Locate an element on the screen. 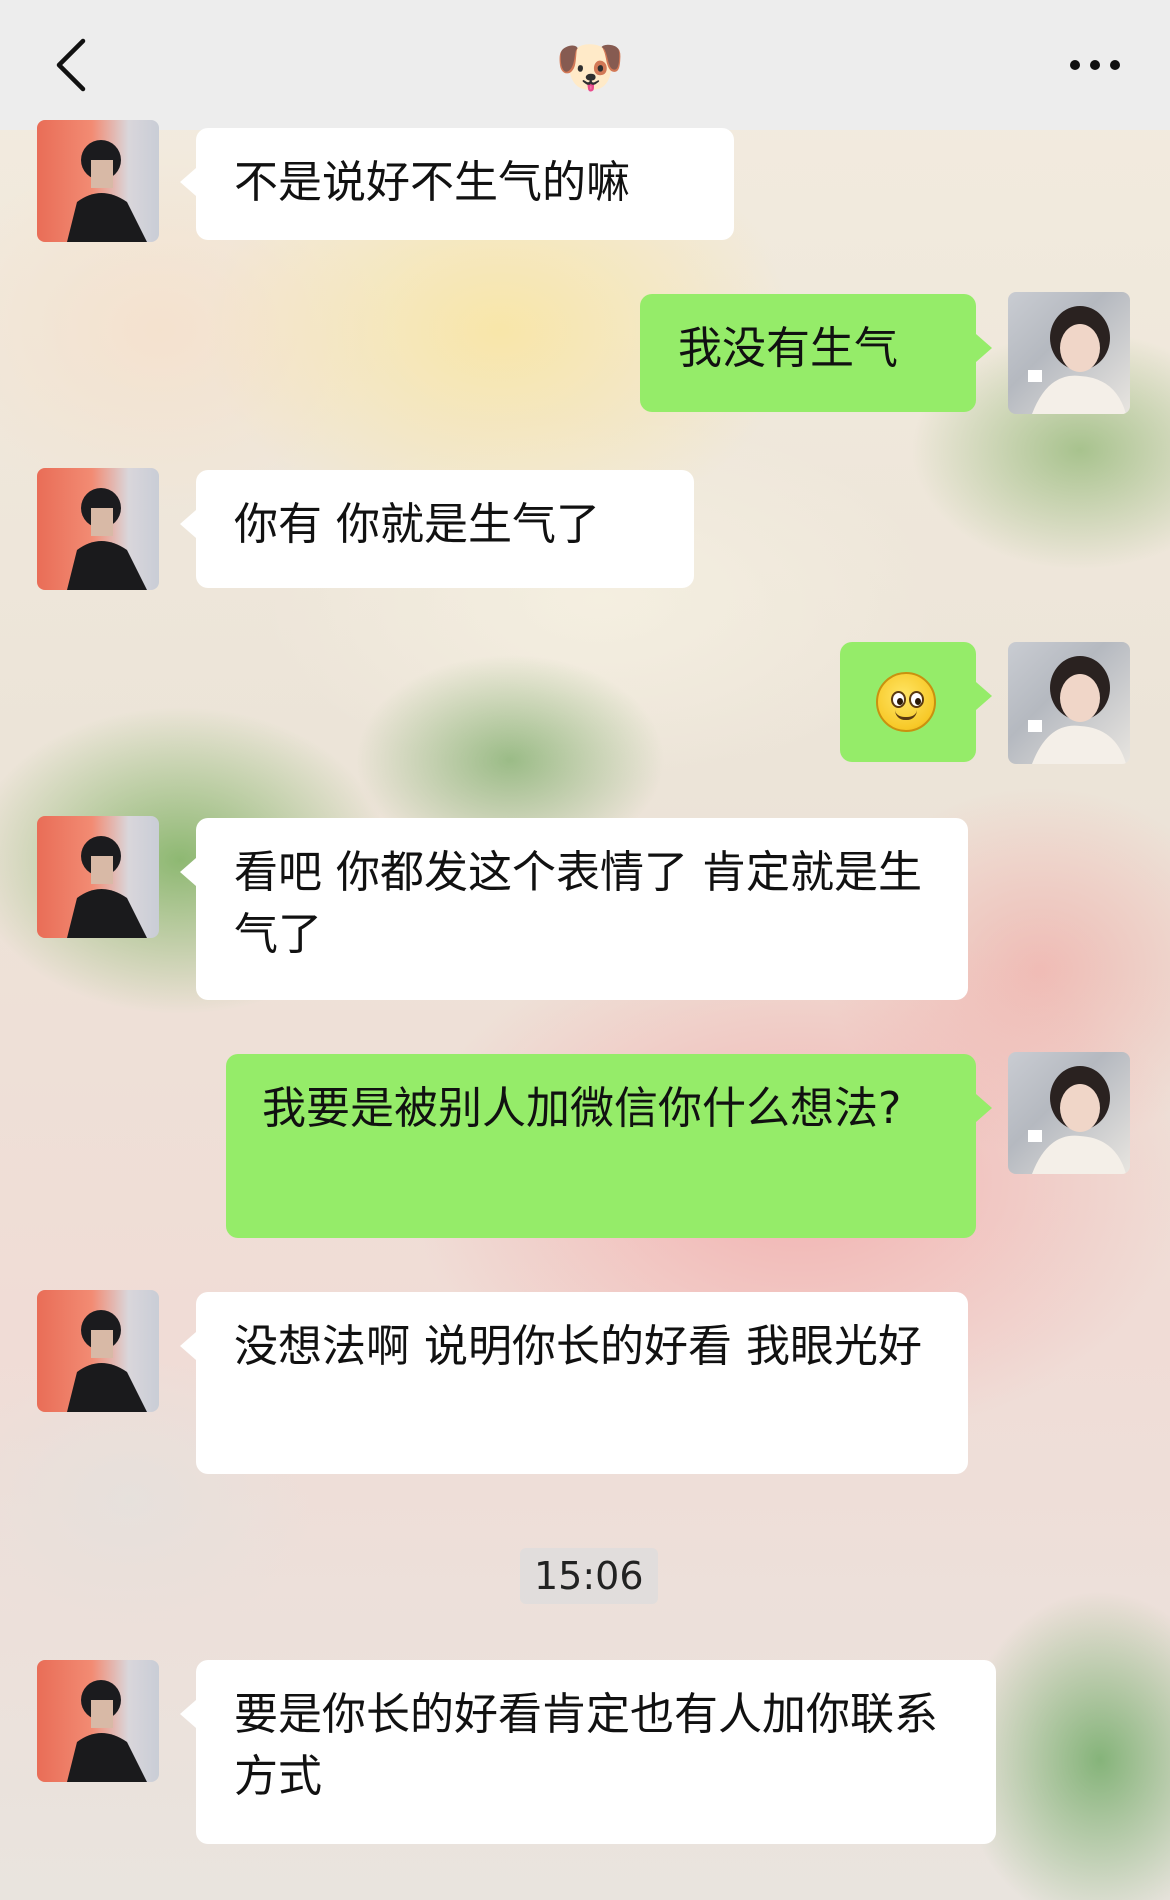 This screenshot has width=1170, height=1900. message-bubble-received: 你有 你就是生气了 is located at coordinates (437, 529).